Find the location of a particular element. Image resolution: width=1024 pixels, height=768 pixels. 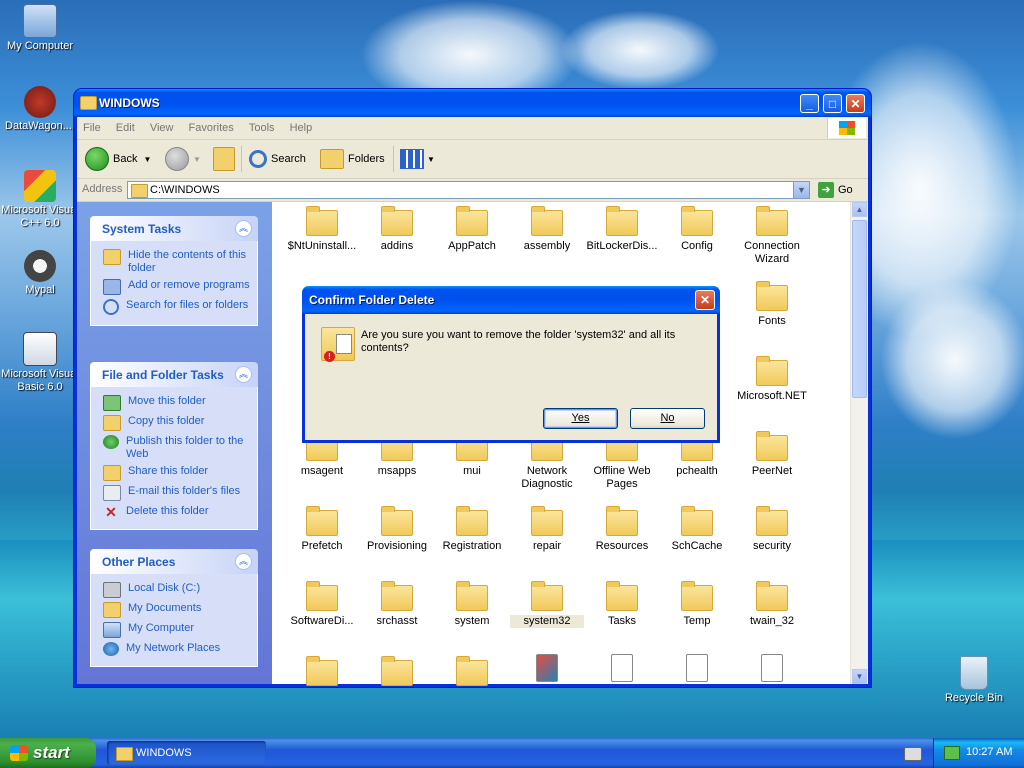

folder-item: Tasks is located at coordinates (622, 604).